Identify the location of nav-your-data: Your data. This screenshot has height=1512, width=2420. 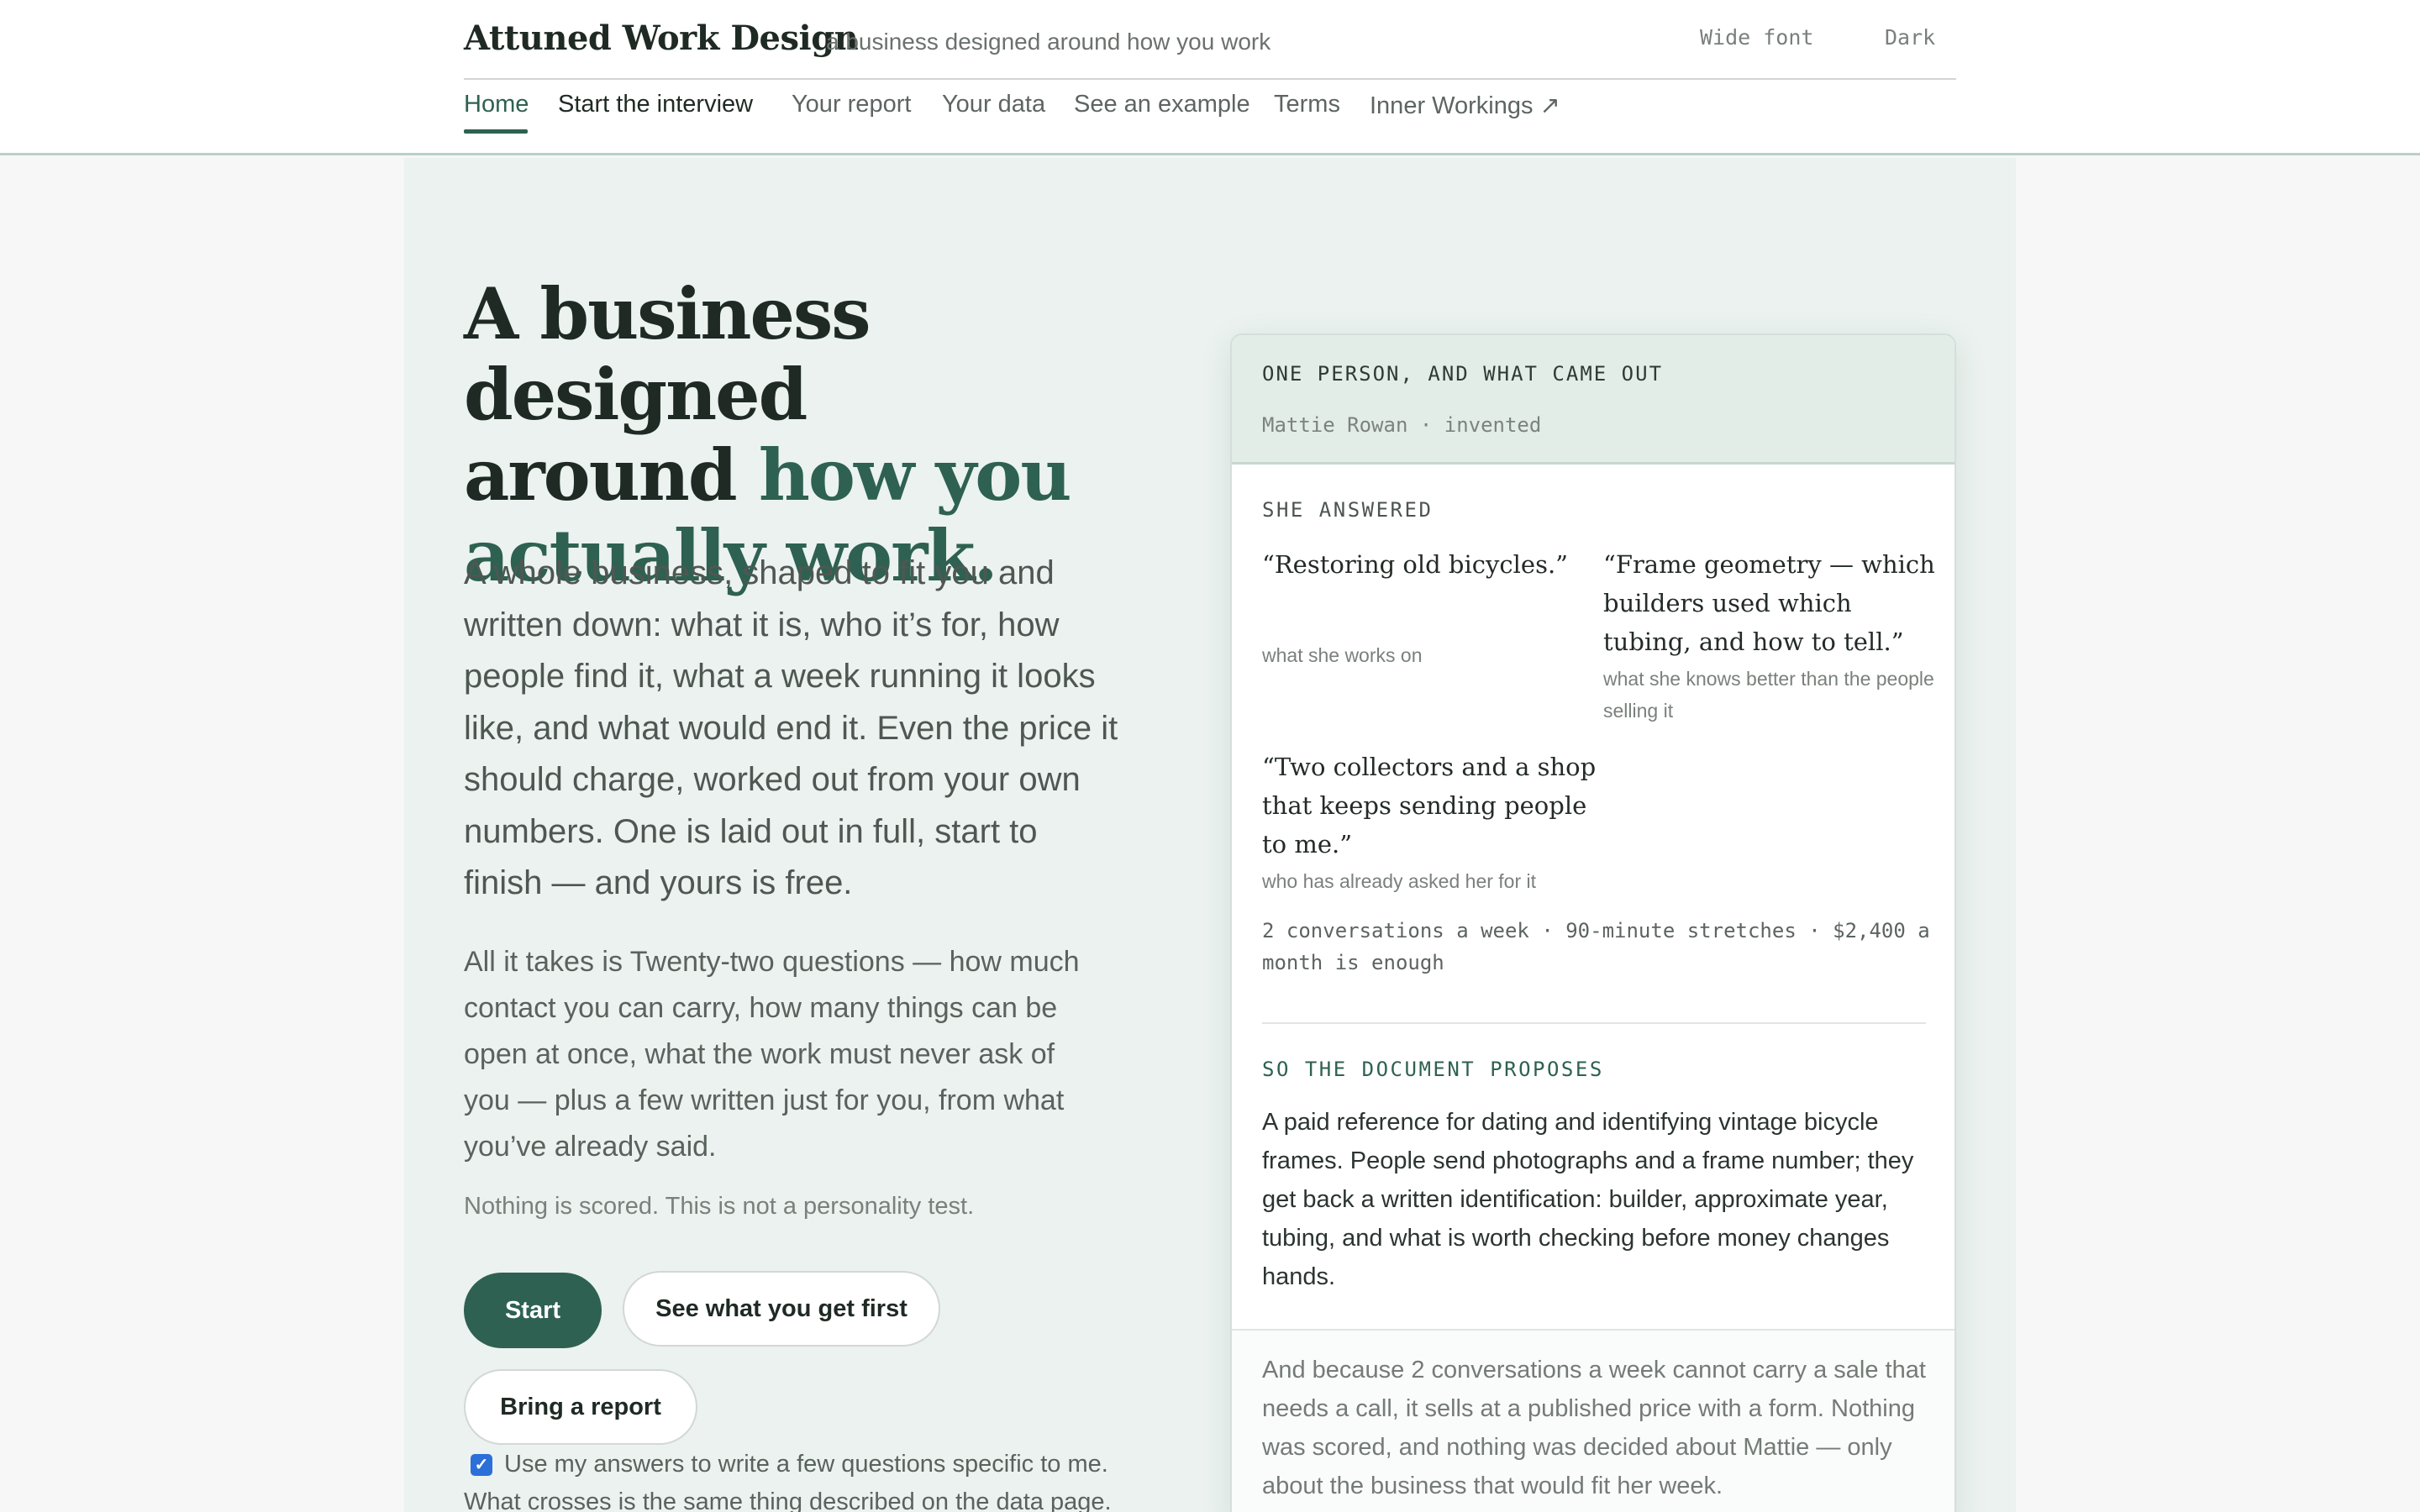
(993, 104).